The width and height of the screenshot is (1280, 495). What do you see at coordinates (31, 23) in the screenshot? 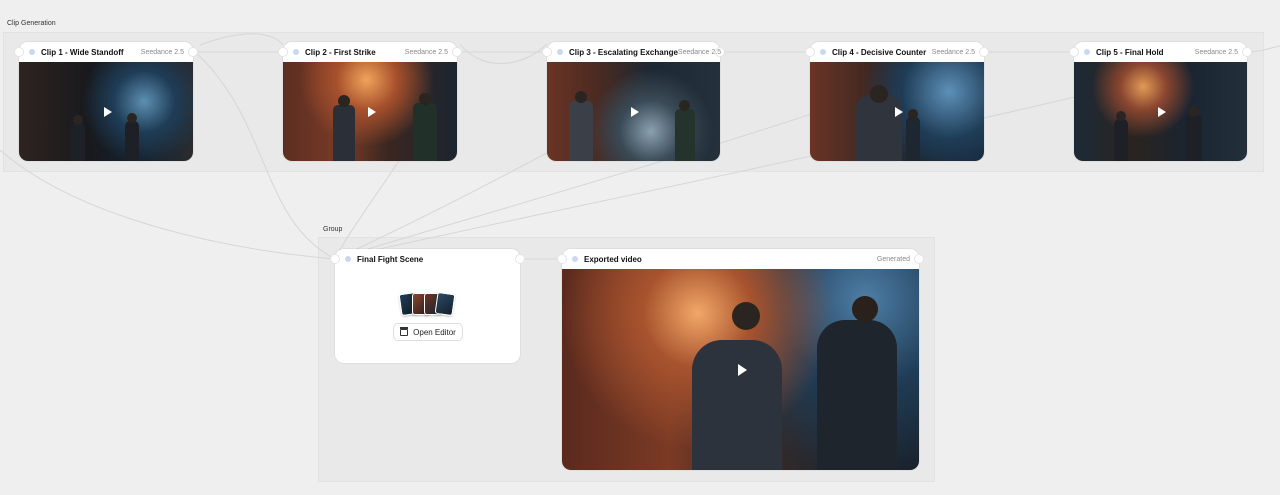
I see `clip-generation-group-label: Clip Generation` at bounding box center [31, 23].